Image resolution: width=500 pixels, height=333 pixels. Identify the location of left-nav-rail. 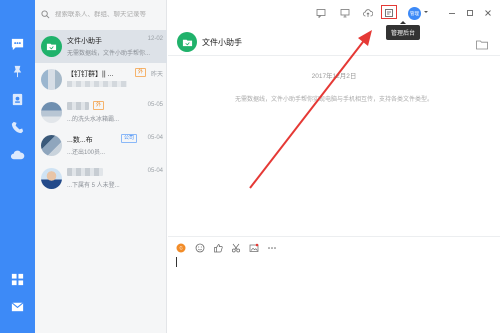
(17, 166).